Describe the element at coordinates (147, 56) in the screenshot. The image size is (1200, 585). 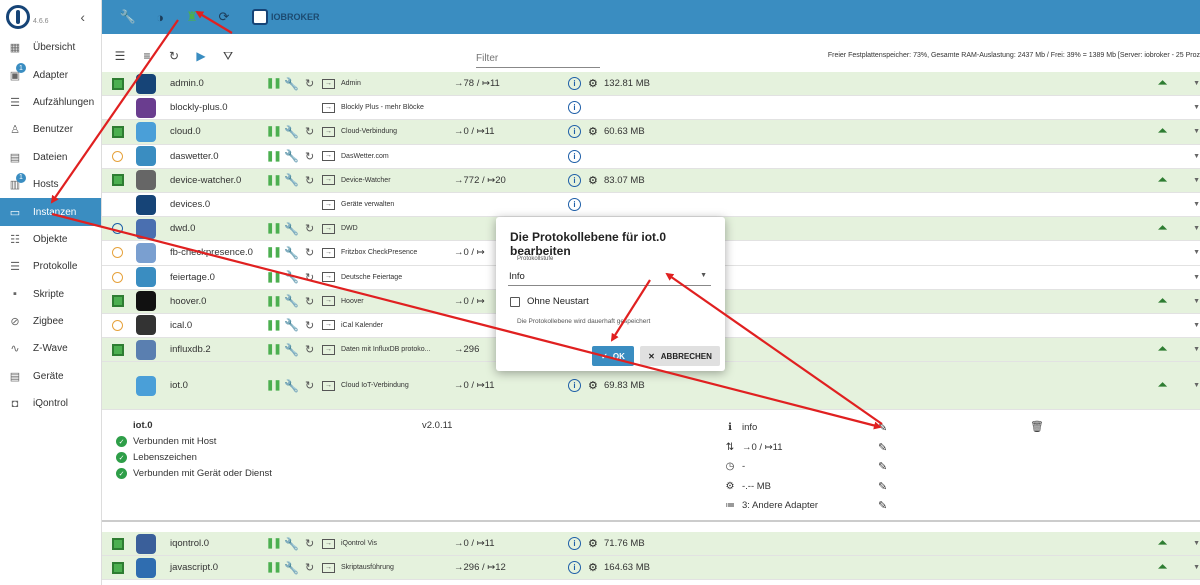
I see `compact-view-icon: ≡` at that location.